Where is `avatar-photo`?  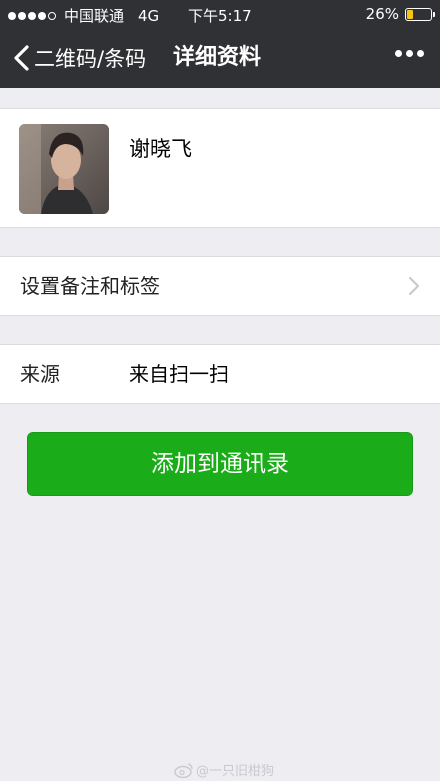 avatar-photo is located at coordinates (64, 169).